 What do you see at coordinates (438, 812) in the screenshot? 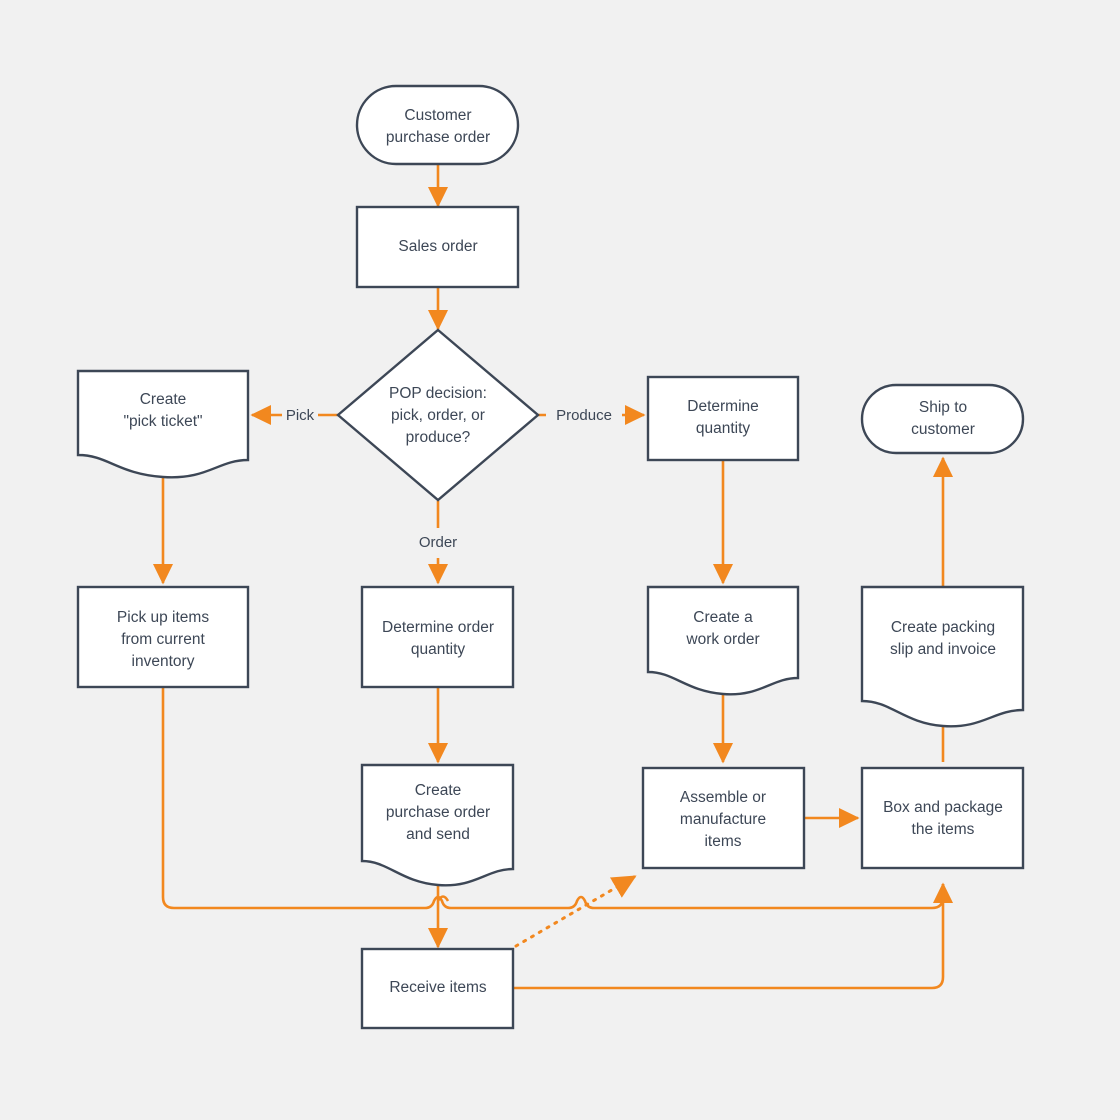
I see `label-create-purchase-order-2: purchase order` at bounding box center [438, 812].